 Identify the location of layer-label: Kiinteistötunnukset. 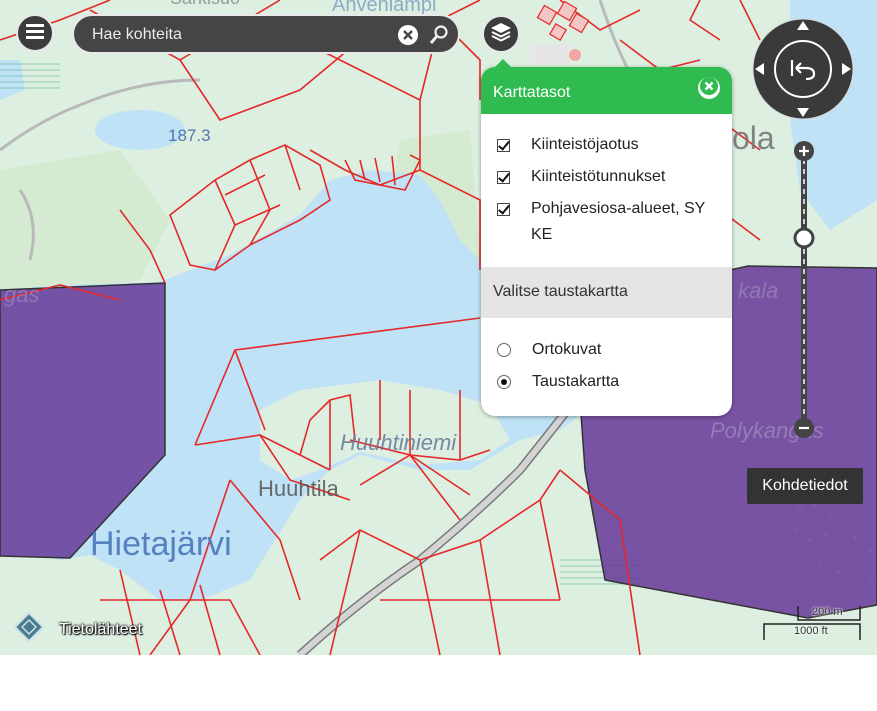
(598, 176).